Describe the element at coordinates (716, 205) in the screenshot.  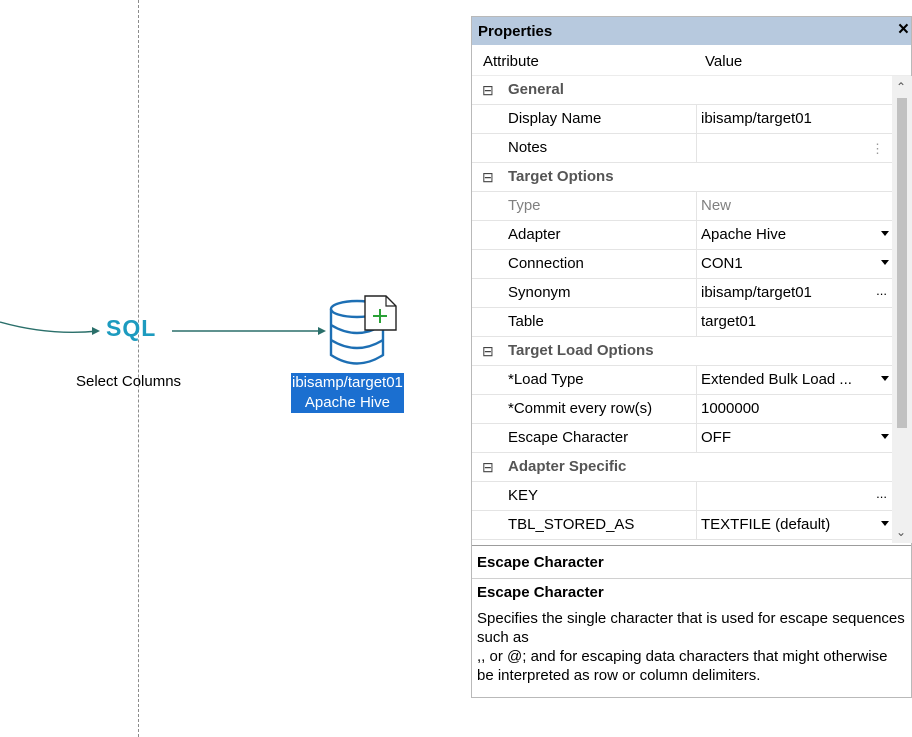
I see `property-value: New` at that location.